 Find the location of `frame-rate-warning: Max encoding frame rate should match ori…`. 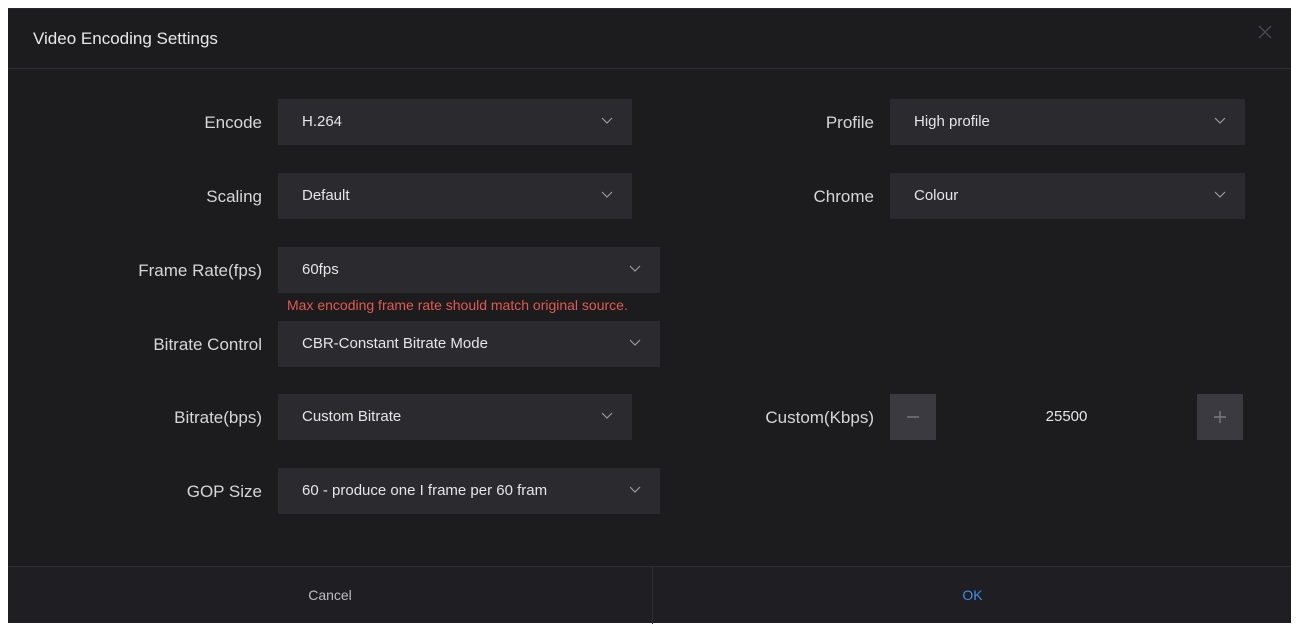

frame-rate-warning: Max encoding frame rate should match ori… is located at coordinates (457, 305).